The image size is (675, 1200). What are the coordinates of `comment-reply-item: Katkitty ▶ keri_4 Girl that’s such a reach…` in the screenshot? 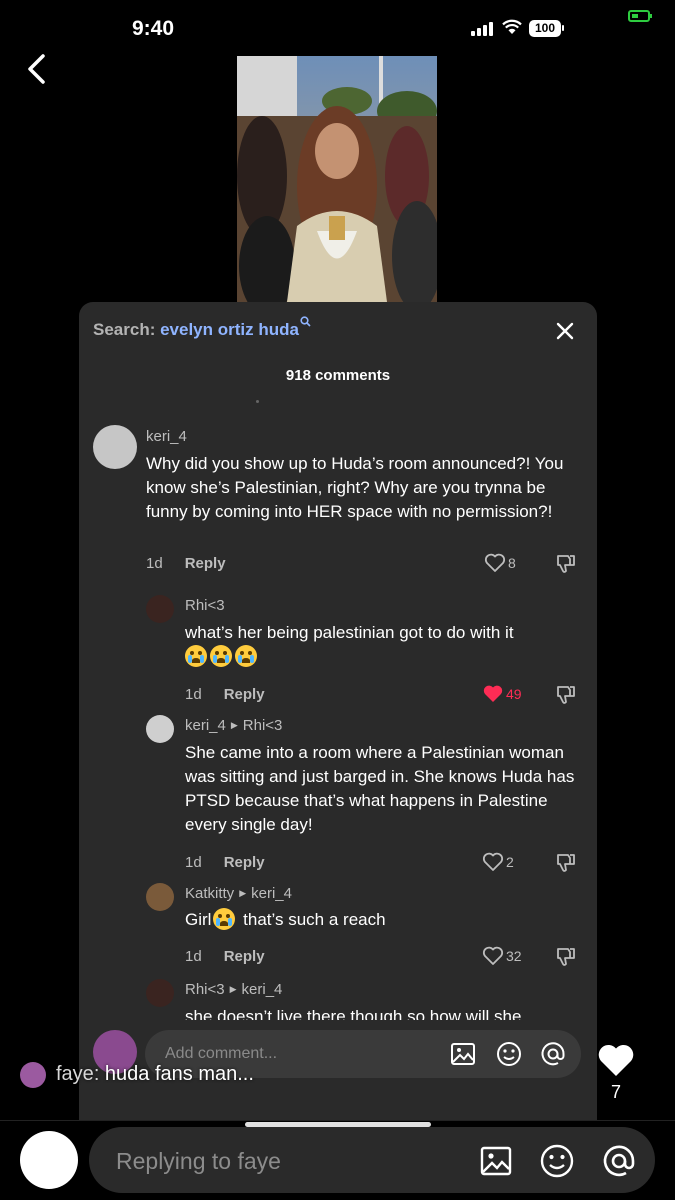 It's located at (338, 926).